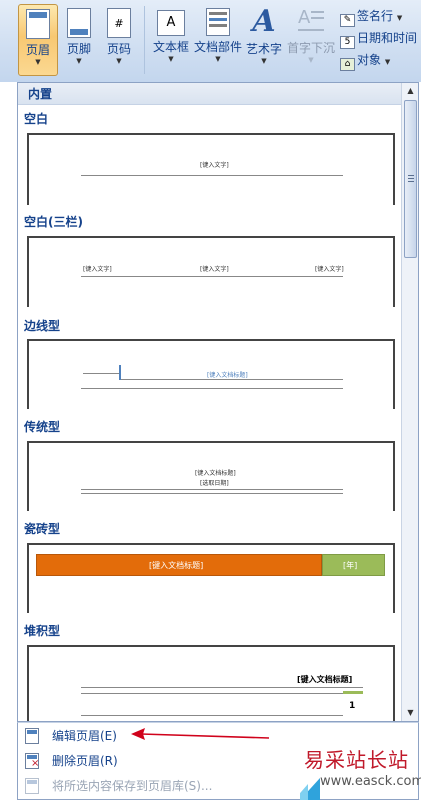 The width and height of the screenshot is (421, 800). Describe the element at coordinates (37, 50) in the screenshot. I see `header-button-label: 页眉` at that location.